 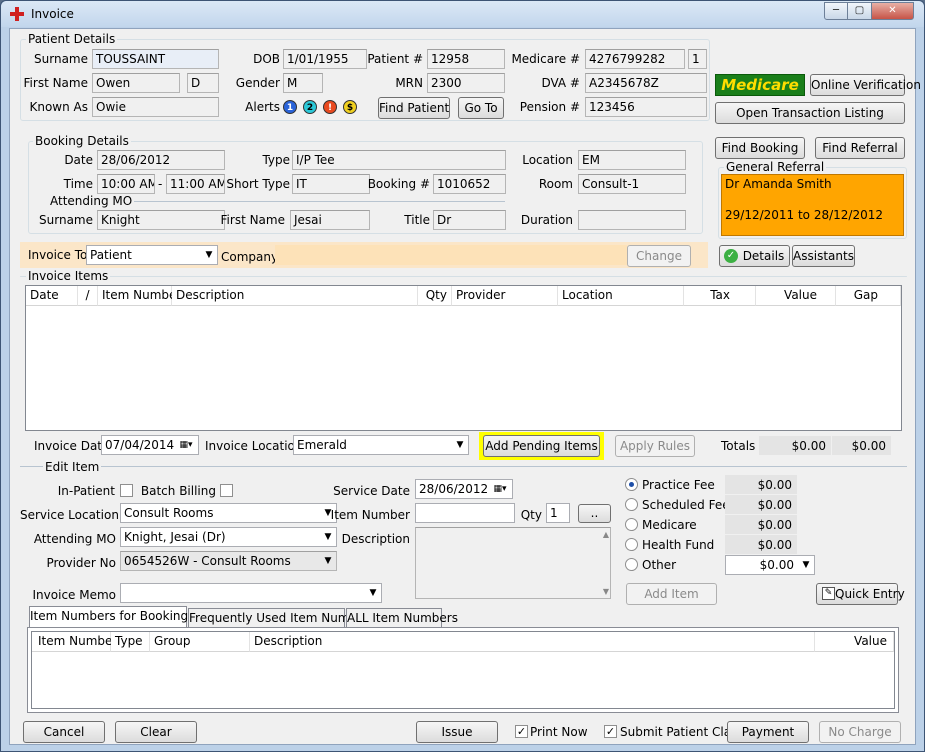 What do you see at coordinates (547, 160) in the screenshot?
I see `booking-location-label: Location` at bounding box center [547, 160].